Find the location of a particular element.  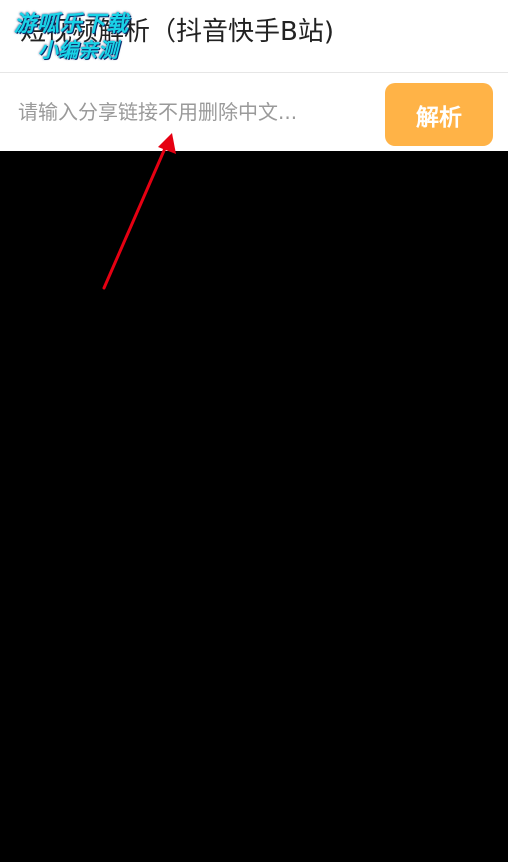

link-input-bar: 解析 is located at coordinates (254, 112).